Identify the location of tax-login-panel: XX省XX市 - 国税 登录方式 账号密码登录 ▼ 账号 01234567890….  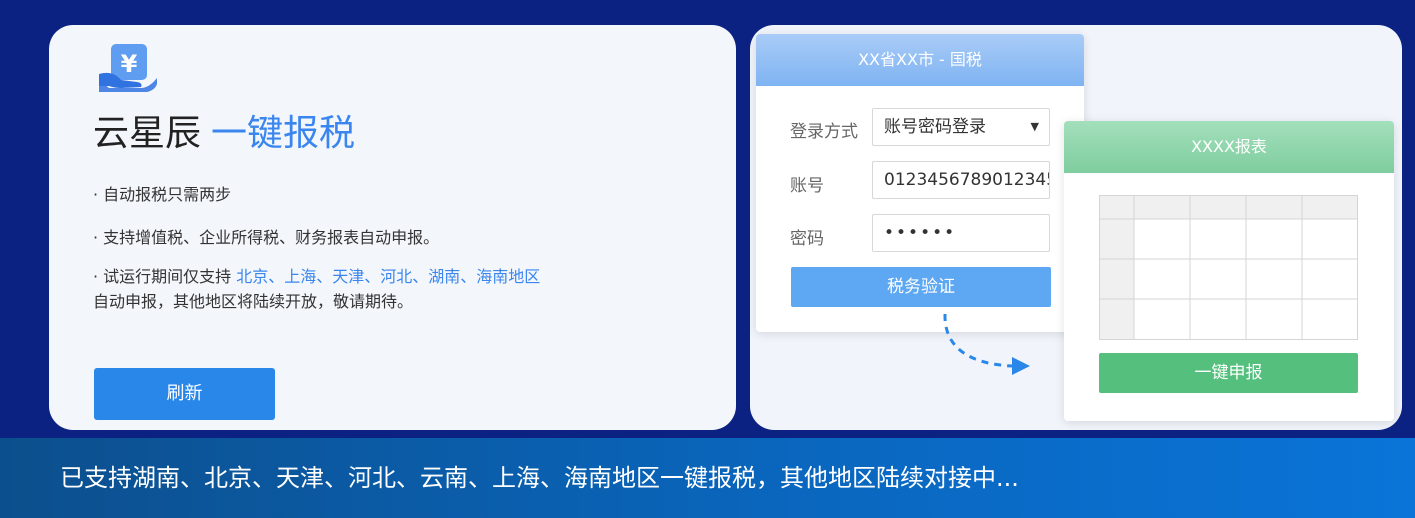
(920, 183).